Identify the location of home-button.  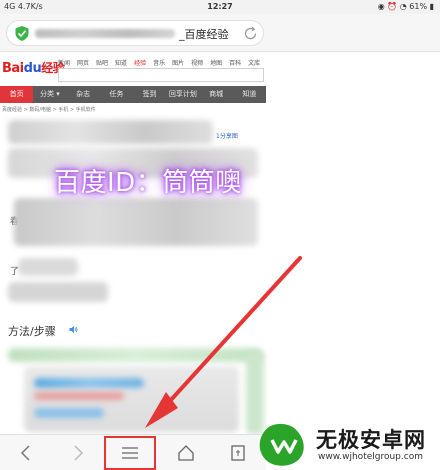
(186, 452).